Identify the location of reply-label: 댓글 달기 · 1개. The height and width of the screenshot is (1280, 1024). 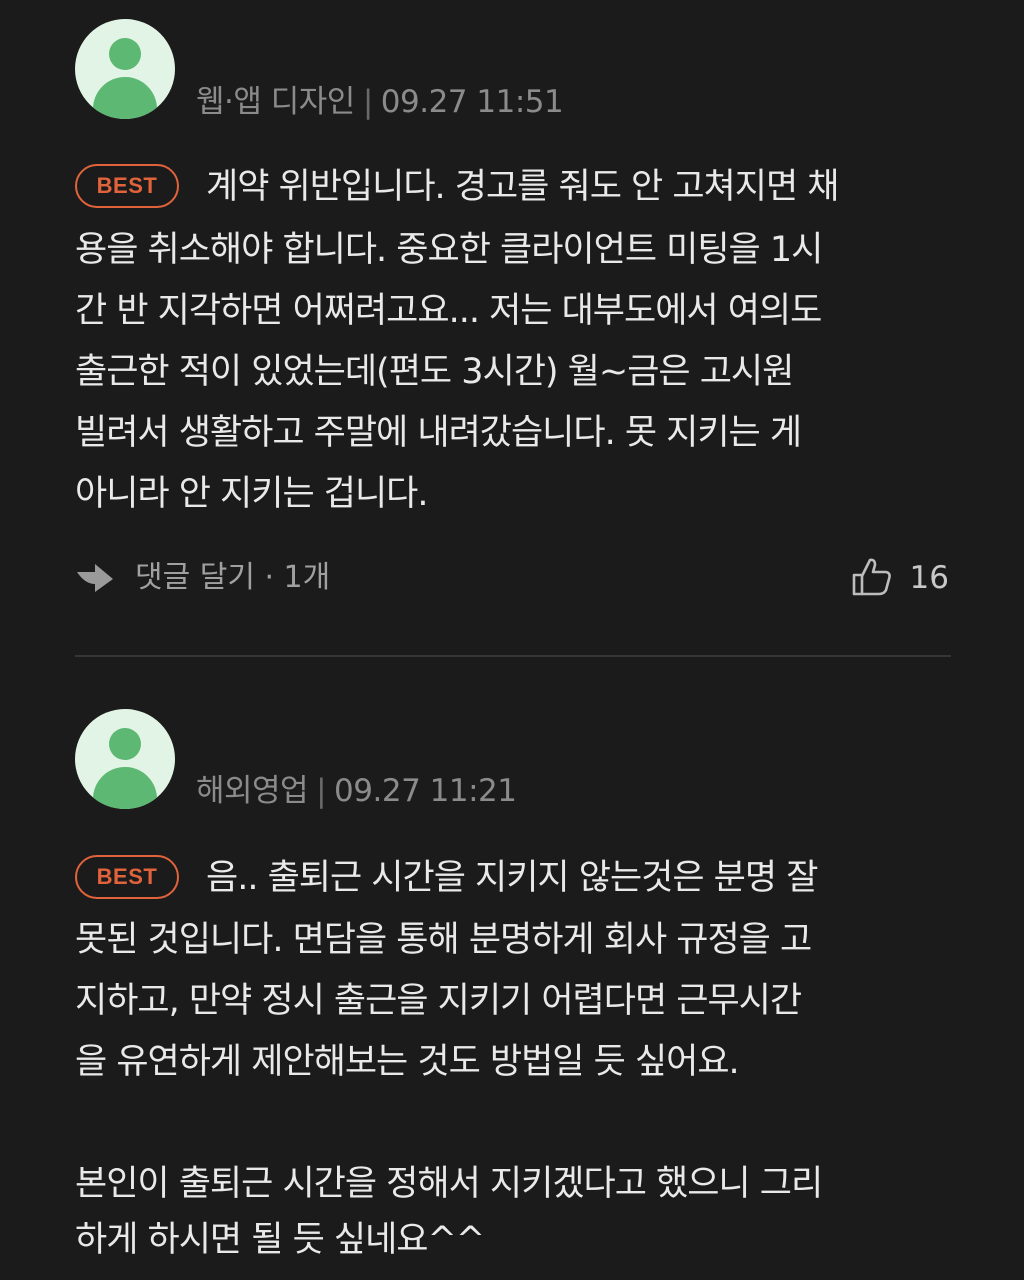
(233, 577).